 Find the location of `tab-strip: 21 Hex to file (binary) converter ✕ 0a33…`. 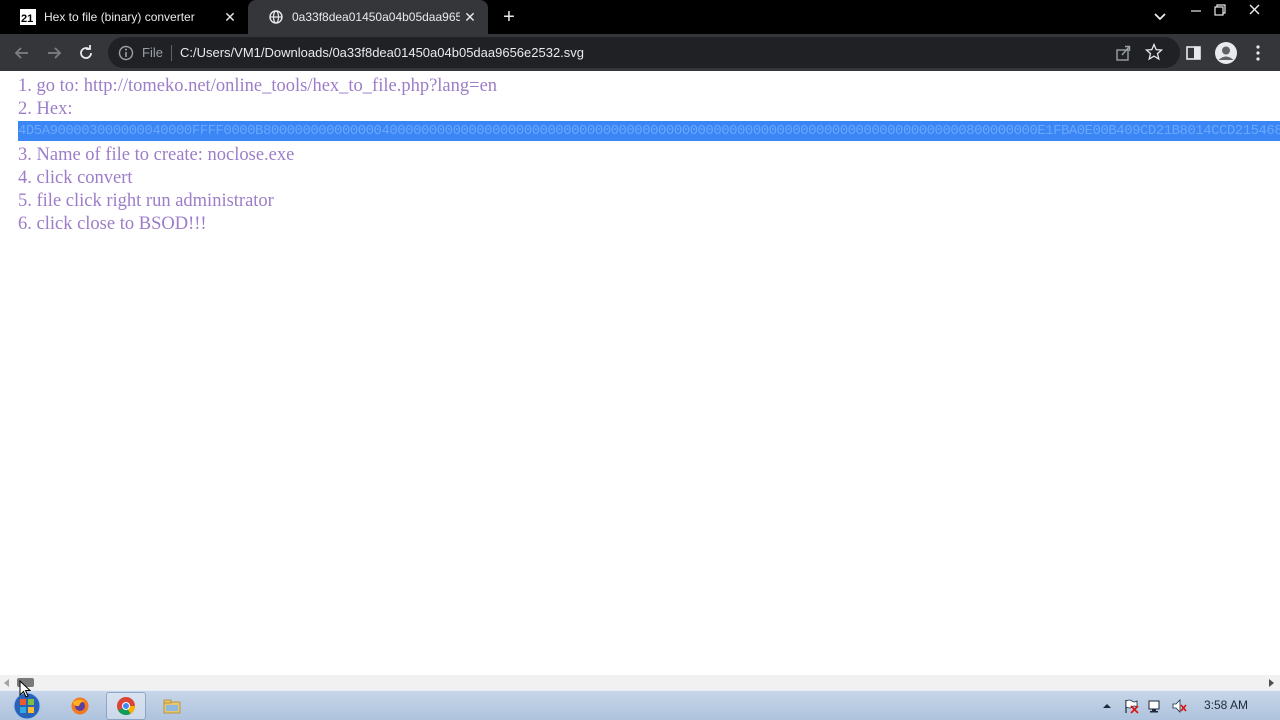

tab-strip: 21 Hex to file (binary) converter ✕ 0a33… is located at coordinates (640, 17).